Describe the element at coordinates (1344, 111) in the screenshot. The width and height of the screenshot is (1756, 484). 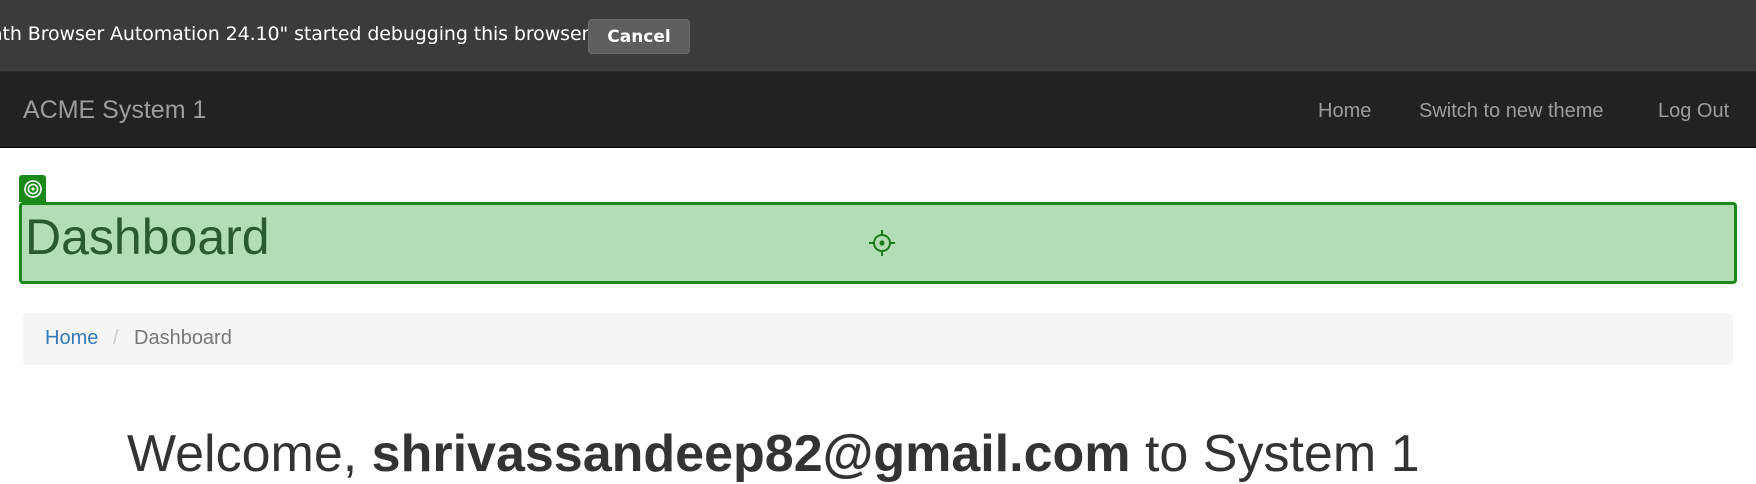
I see `nav-home-link: Home` at that location.